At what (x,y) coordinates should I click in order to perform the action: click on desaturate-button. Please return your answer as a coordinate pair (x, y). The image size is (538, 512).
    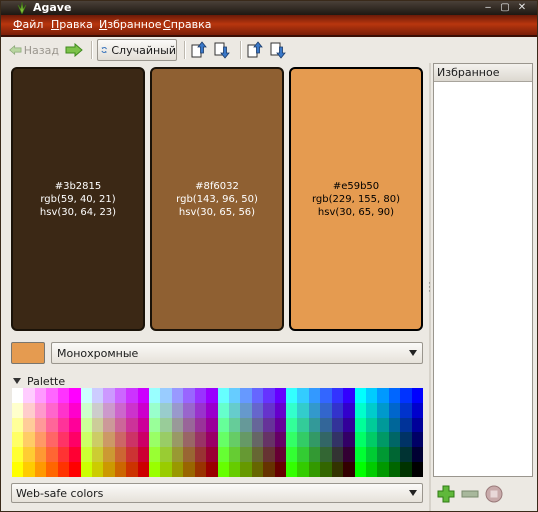
    Looking at the image, I should click on (279, 50).